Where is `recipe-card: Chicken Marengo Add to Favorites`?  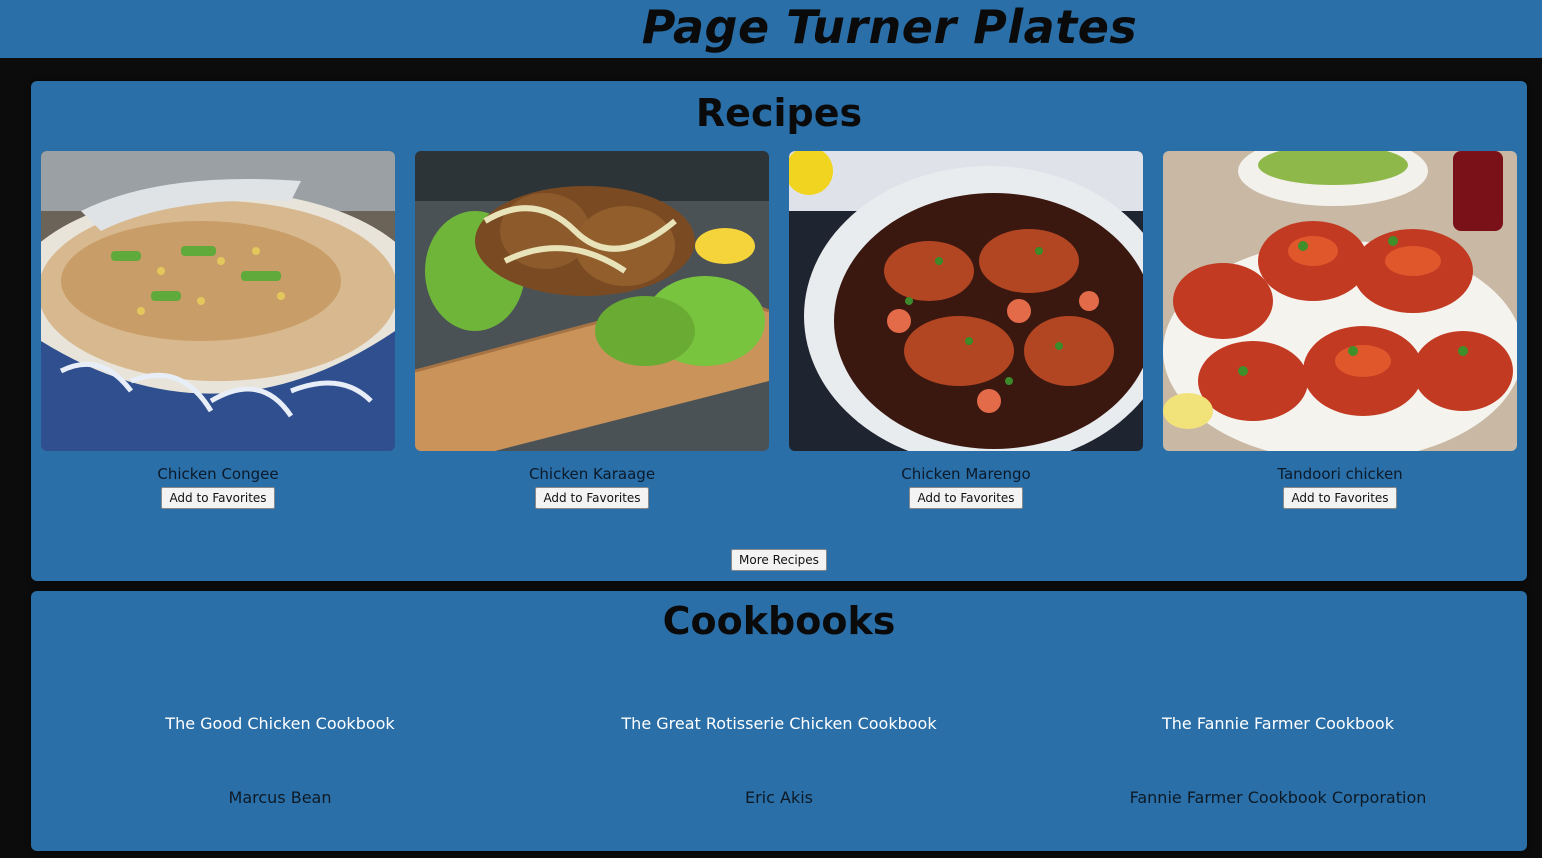
recipe-card: Chicken Marengo Add to Favorites is located at coordinates (966, 330).